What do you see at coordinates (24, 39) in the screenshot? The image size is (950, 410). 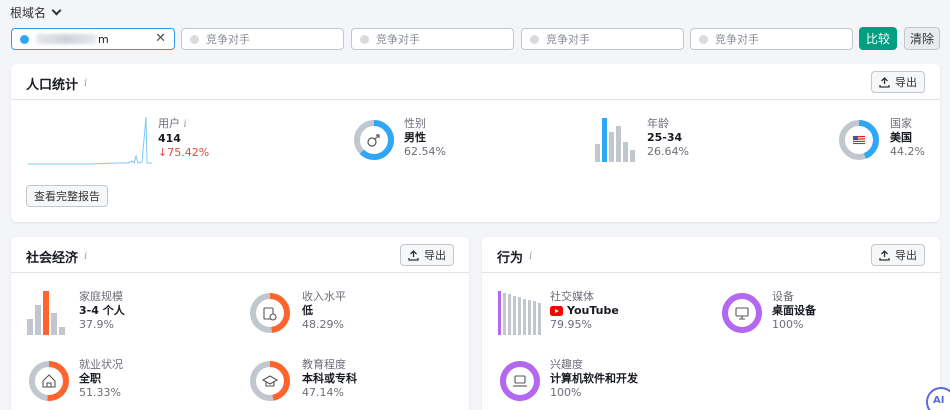 I see `primary-dot-icon` at bounding box center [24, 39].